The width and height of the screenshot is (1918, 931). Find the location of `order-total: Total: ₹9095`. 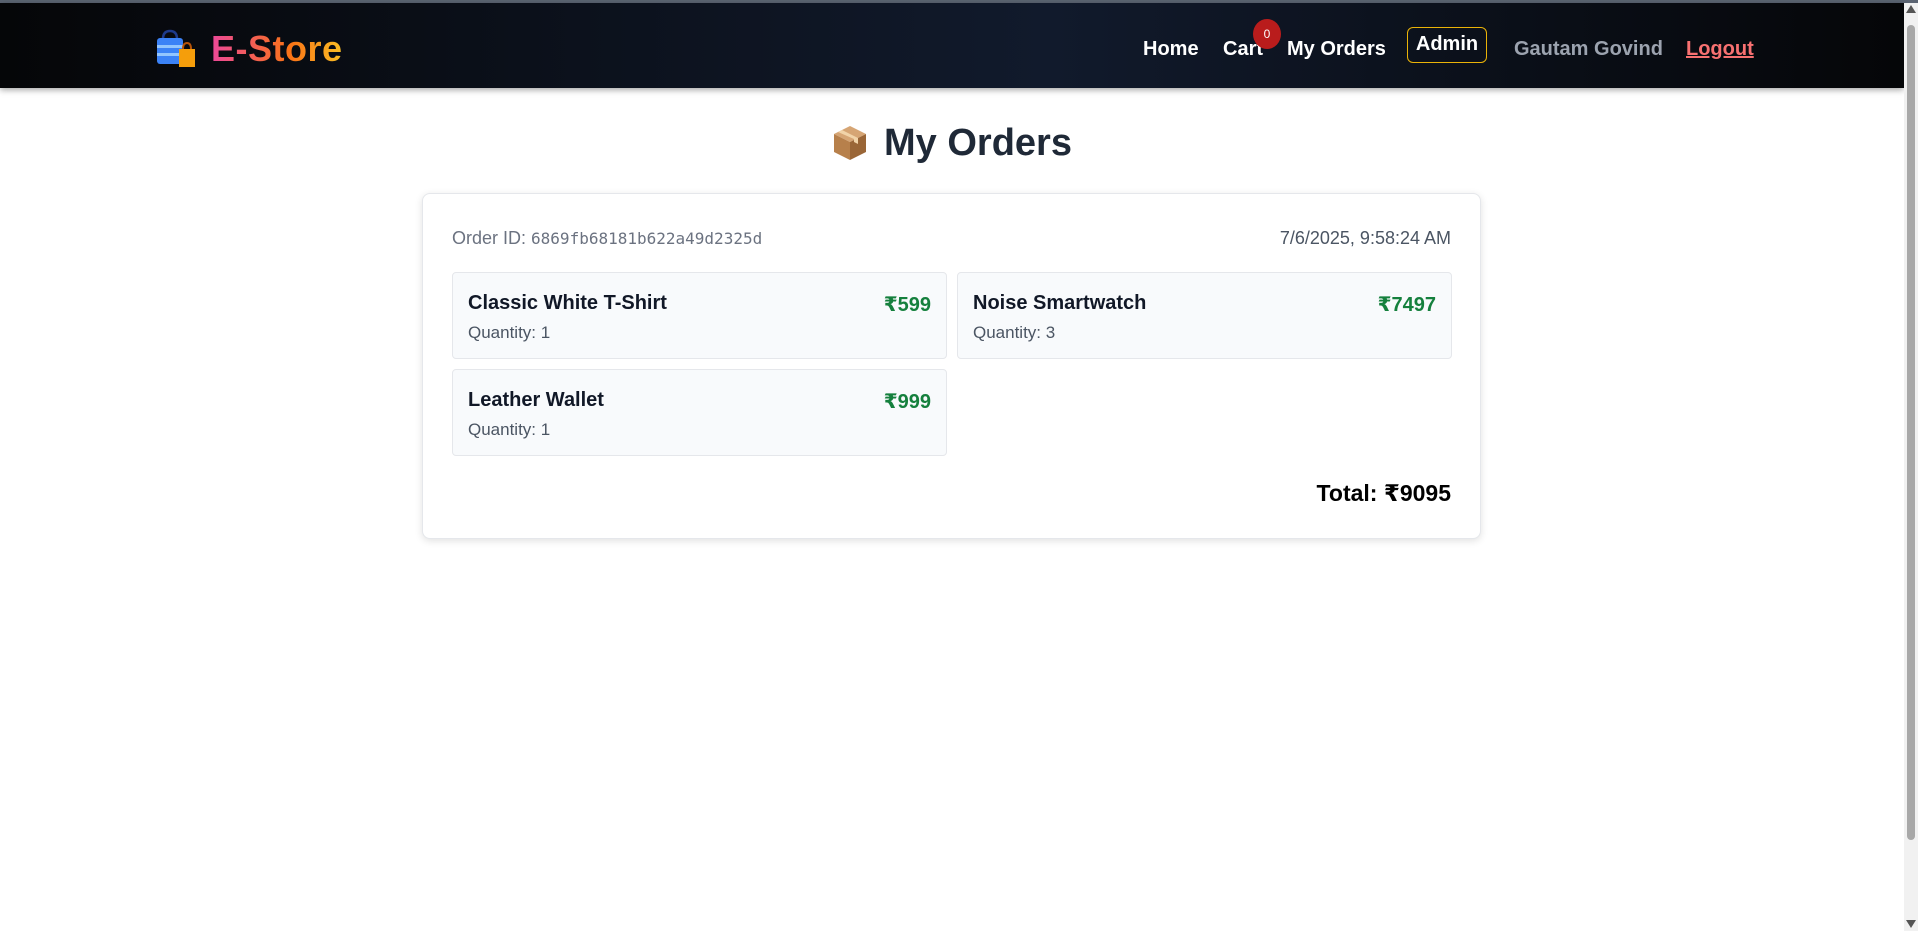

order-total: Total: ₹9095 is located at coordinates (1383, 493).